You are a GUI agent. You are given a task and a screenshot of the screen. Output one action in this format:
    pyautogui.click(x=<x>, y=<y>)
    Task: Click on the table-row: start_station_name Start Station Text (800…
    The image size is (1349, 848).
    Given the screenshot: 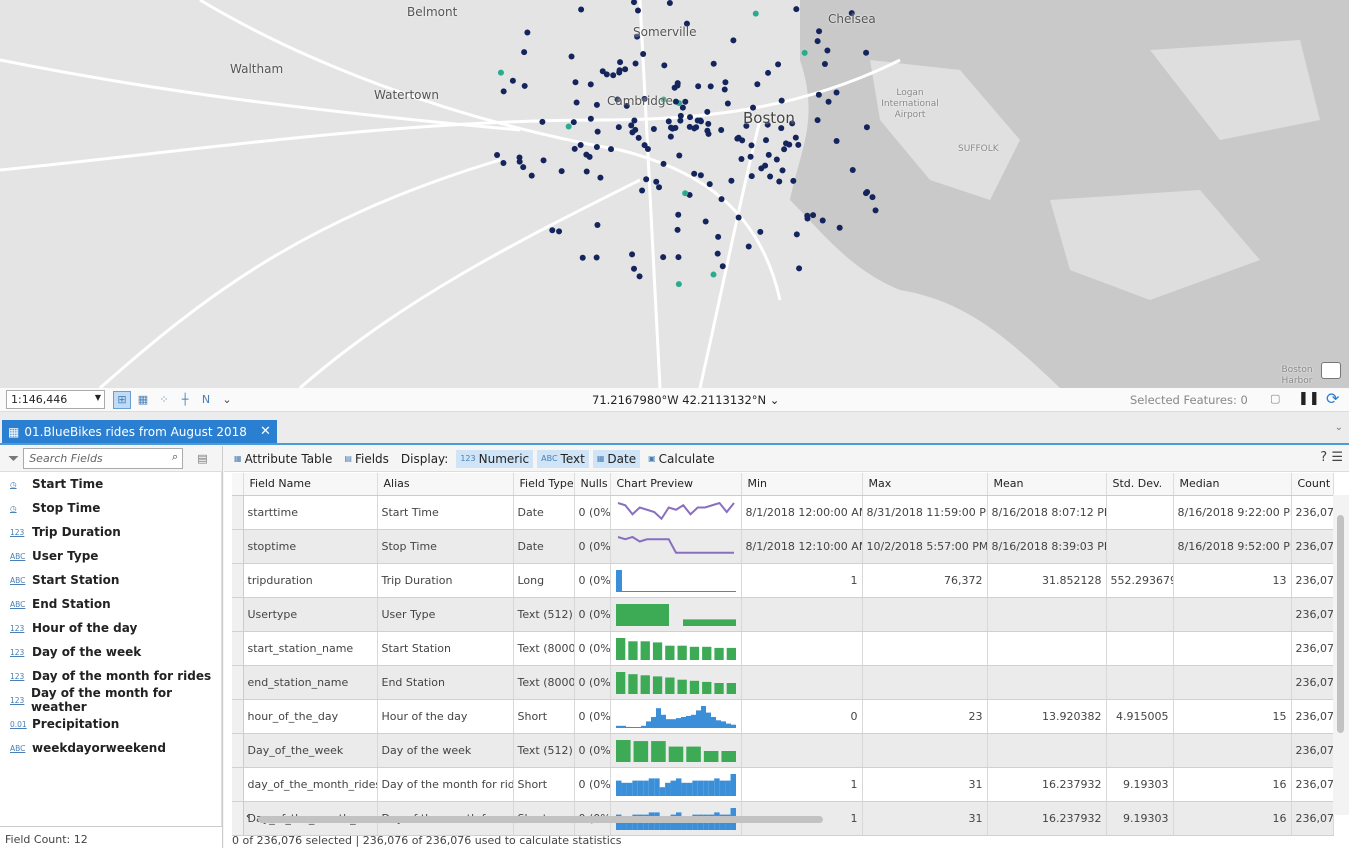 What is the action you would take?
    pyautogui.click(x=783, y=648)
    